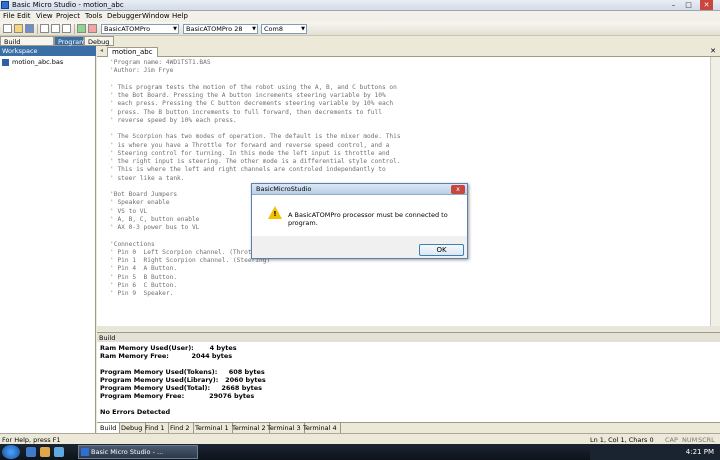 This screenshot has height=460, width=720. What do you see at coordinates (182, 372) in the screenshot?
I see `build-line: Program Memory Used(Tokens): 608 bytes` at bounding box center [182, 372].